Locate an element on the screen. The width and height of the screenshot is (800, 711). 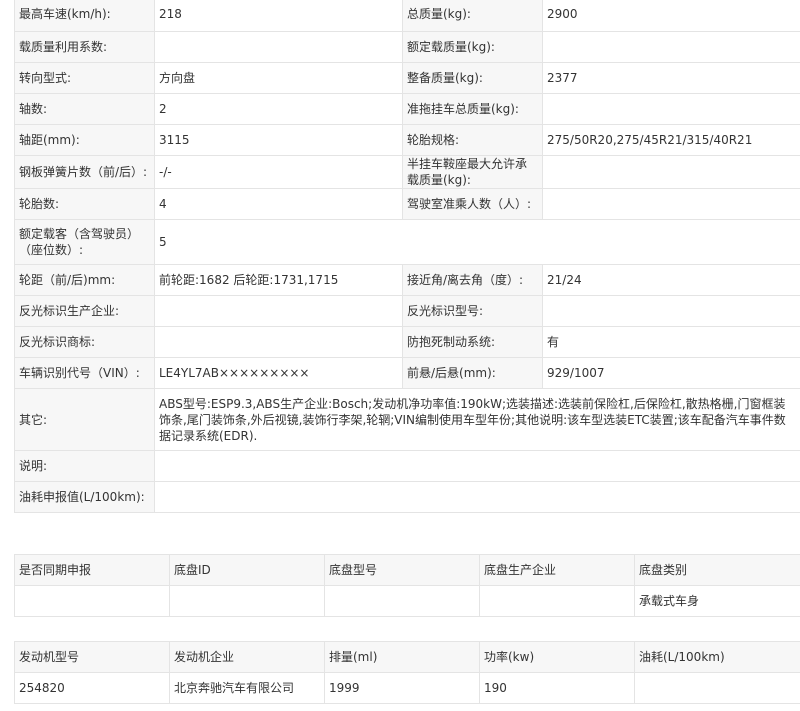
spec-row: 最高车速(km/h): 218 总质量(kg): 2900 is located at coordinates (407, 16).